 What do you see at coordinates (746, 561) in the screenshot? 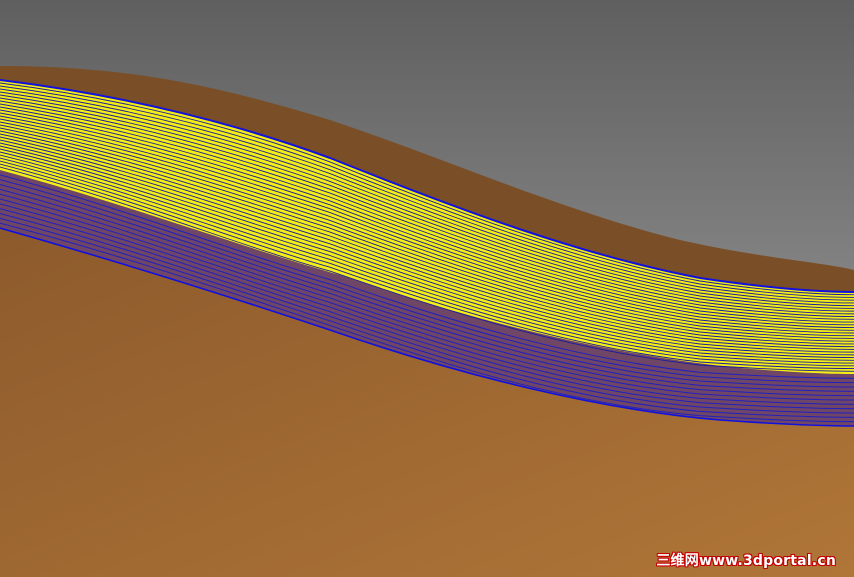
I see `site-watermark: 三维网www.3dportal.cn` at bounding box center [746, 561].